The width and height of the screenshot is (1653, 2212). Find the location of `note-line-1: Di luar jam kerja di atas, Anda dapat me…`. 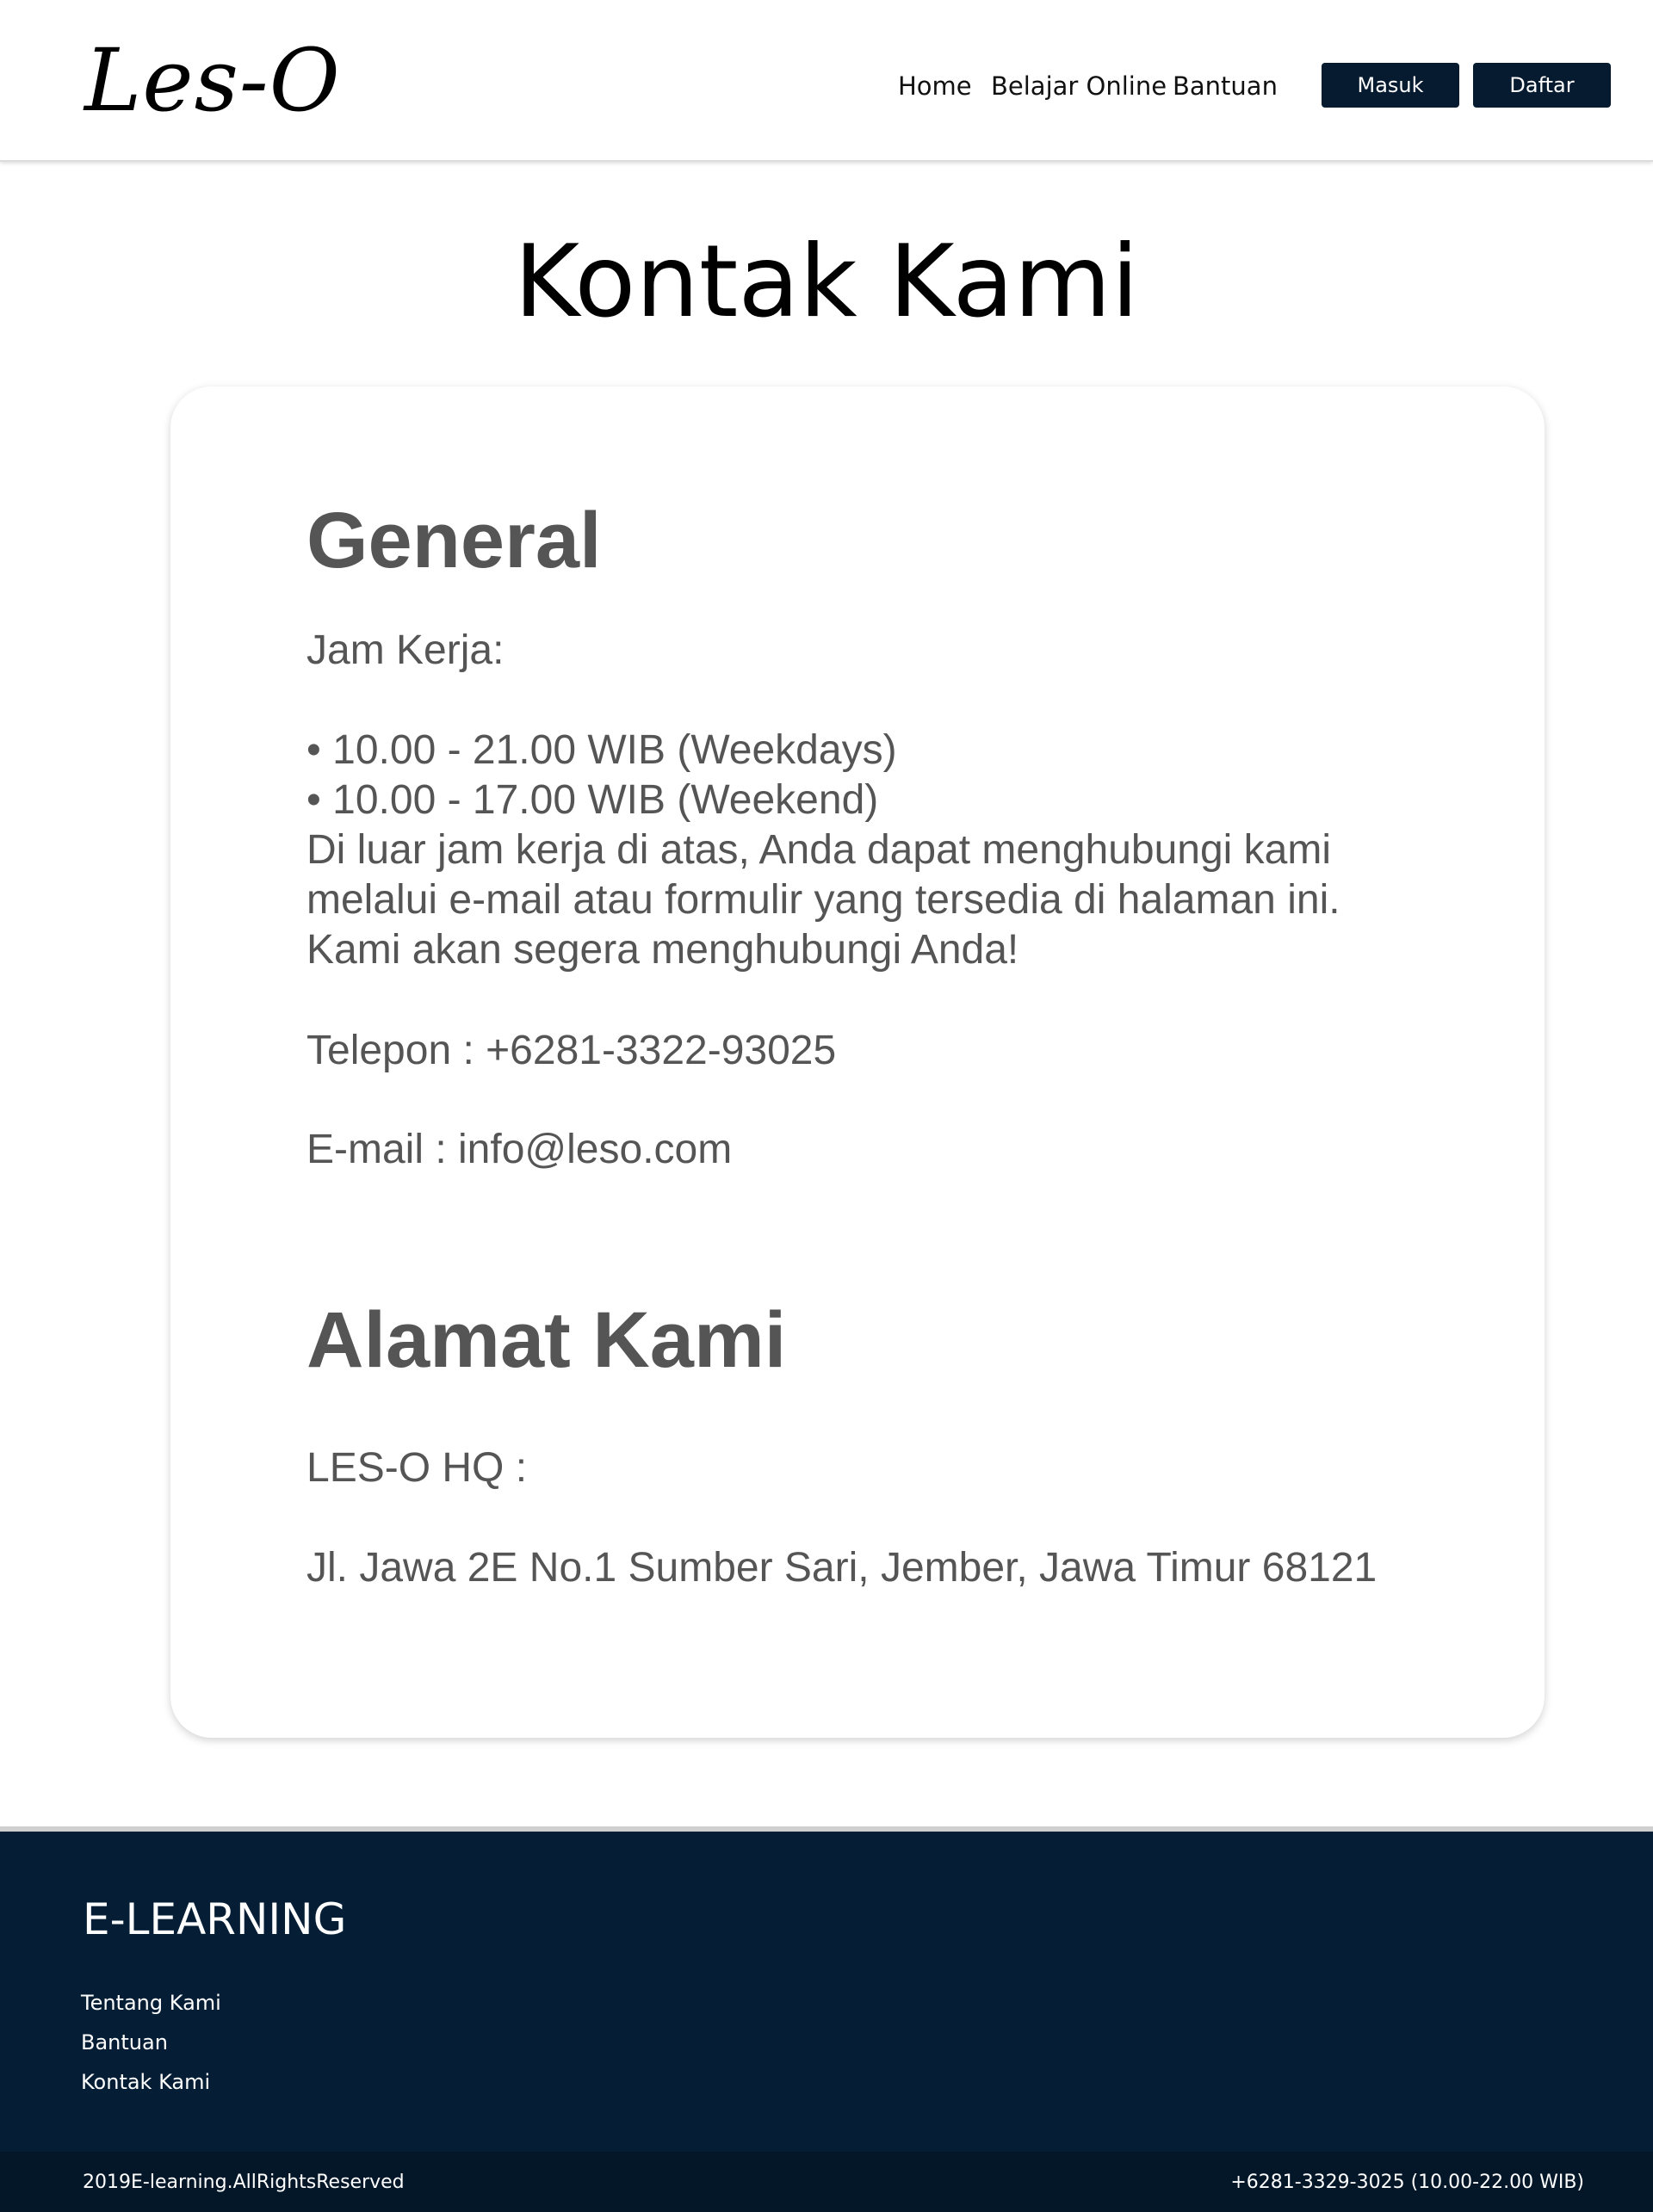

note-line-1: Di luar jam kerja di atas, Anda dapat me… is located at coordinates (819, 850).